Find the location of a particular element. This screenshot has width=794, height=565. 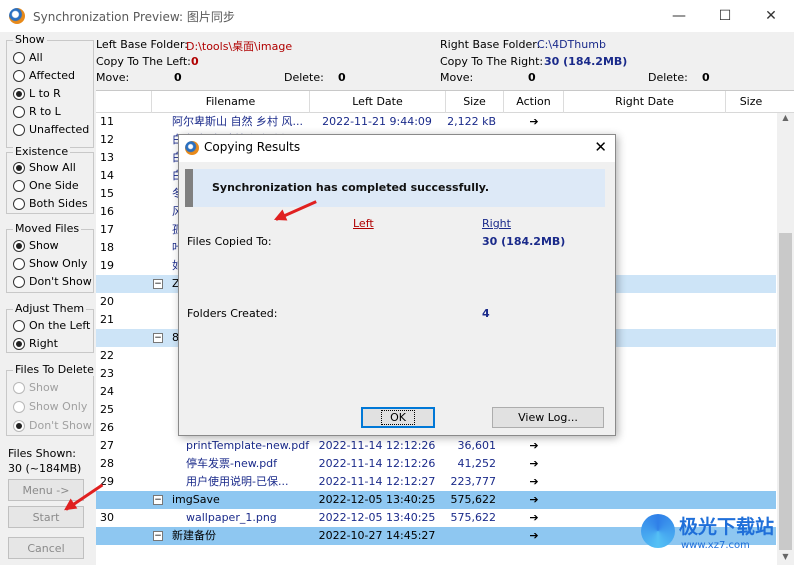

copy-to-left-value: 0 is located at coordinates (195, 61).